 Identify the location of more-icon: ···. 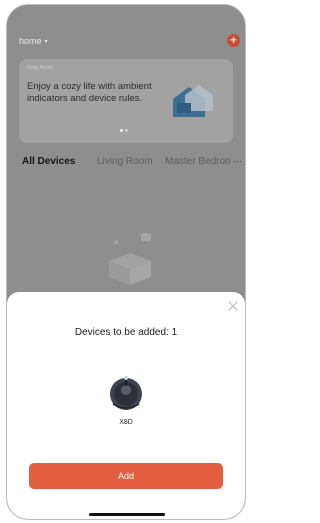
(236, 161).